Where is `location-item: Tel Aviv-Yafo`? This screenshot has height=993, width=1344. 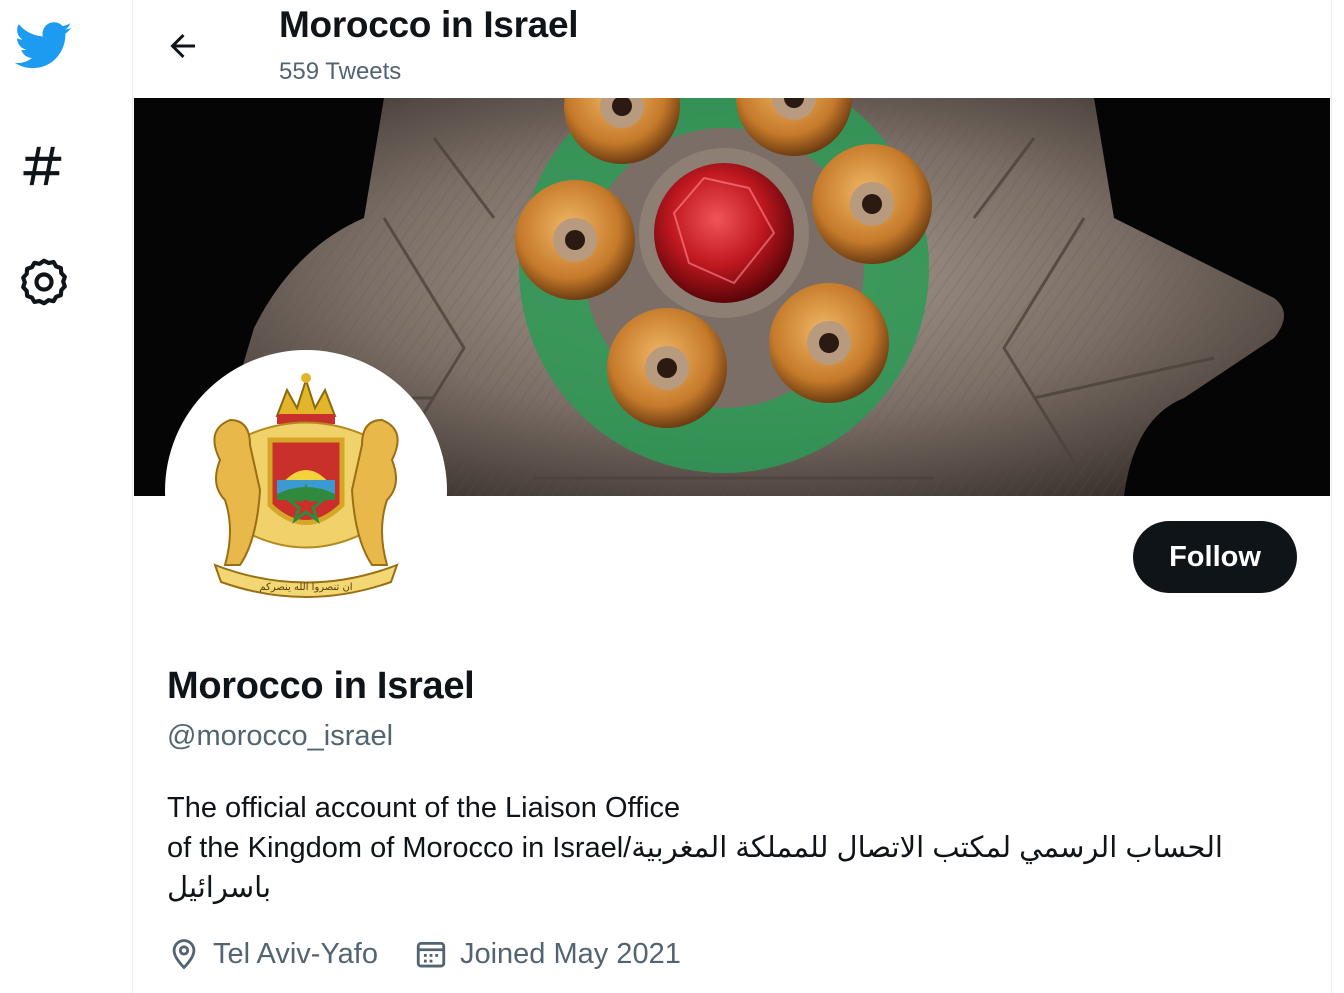 location-item: Tel Aviv-Yafo is located at coordinates (272, 954).